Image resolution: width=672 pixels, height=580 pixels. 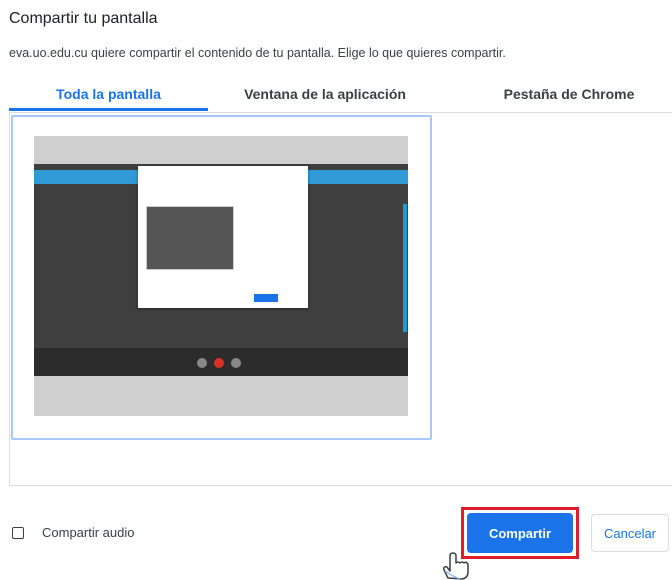 What do you see at coordinates (456, 566) in the screenshot?
I see `hand-pointer-icon` at bounding box center [456, 566].